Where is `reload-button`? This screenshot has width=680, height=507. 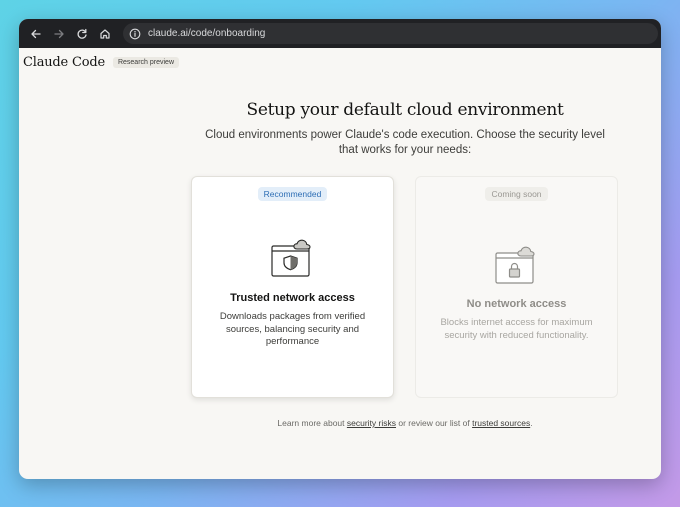
reload-button is located at coordinates (82, 34).